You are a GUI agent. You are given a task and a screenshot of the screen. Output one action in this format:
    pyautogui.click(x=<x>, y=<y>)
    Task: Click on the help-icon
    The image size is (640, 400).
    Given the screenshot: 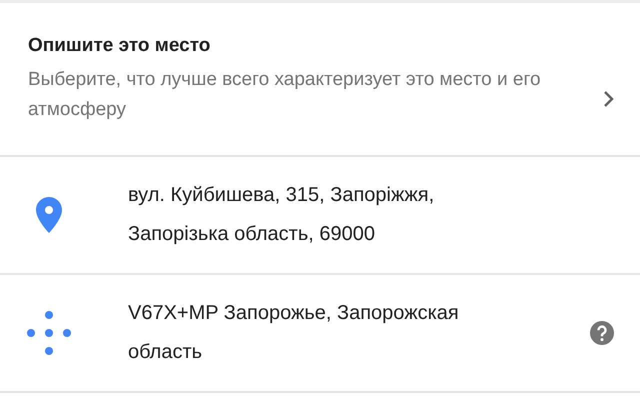 What is the action you would take?
    pyautogui.click(x=602, y=333)
    